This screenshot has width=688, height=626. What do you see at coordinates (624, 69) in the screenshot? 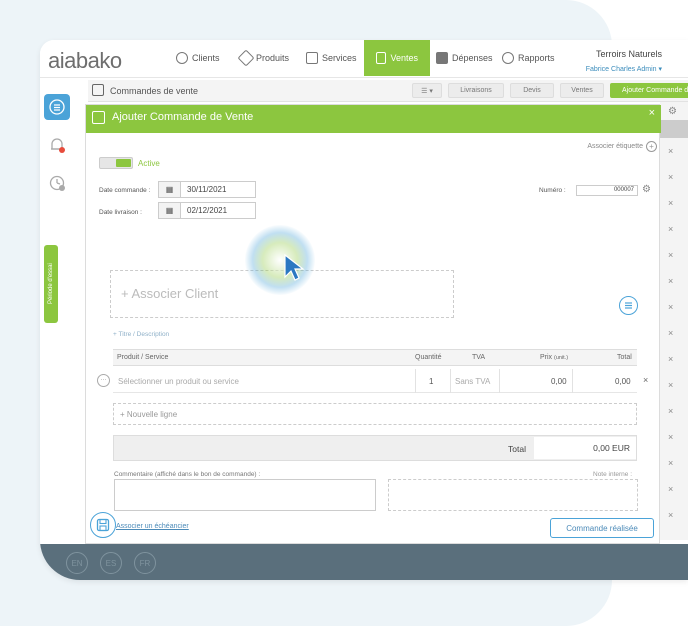
I see `user-menu: Fabrice Charles Admin ▾` at bounding box center [624, 69].